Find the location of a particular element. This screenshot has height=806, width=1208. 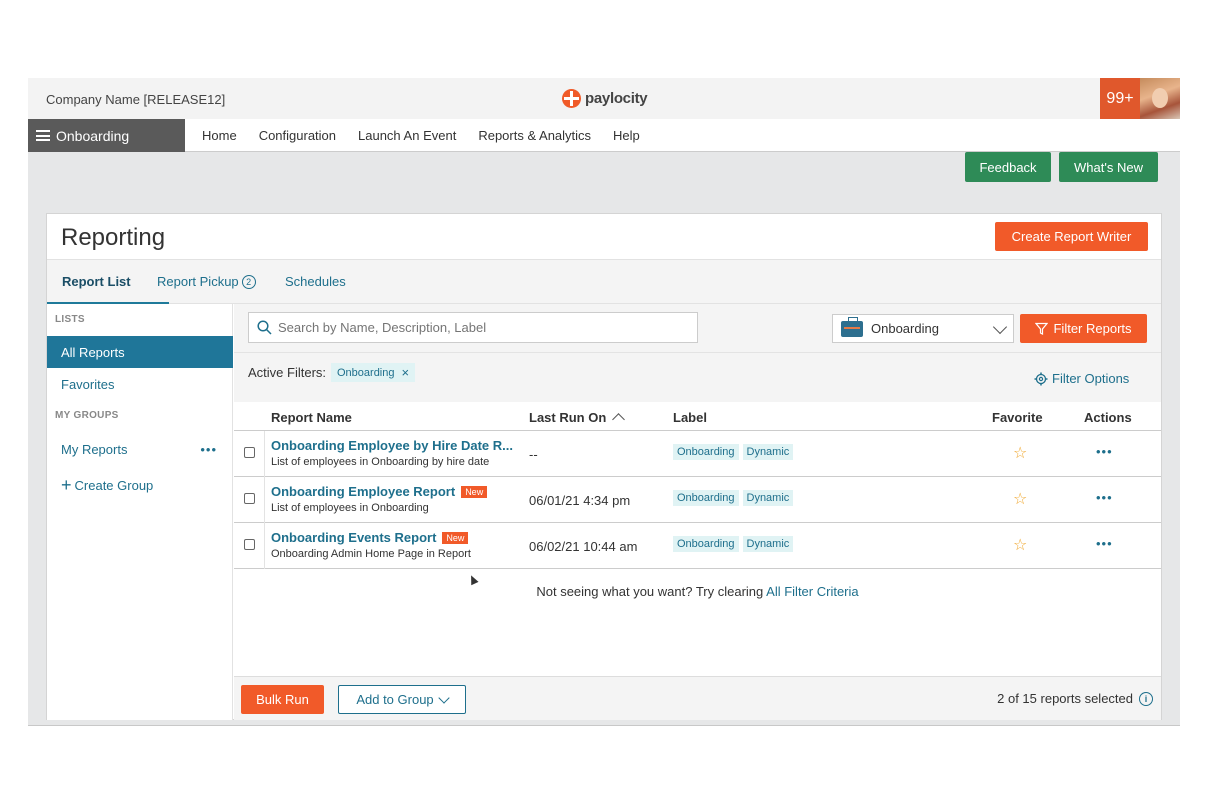

tab-label: Schedules is located at coordinates (315, 281).